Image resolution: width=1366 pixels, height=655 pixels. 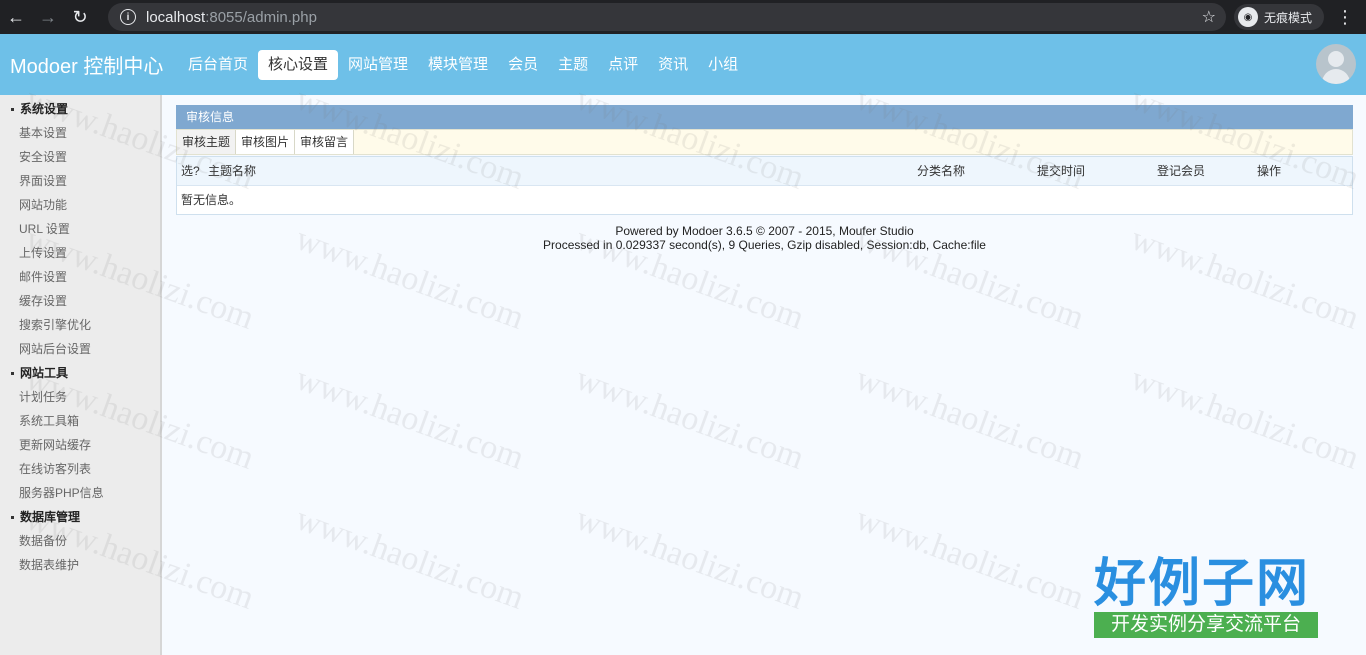 I want to click on sidebar-item-seo: 搜索引擎优化, so click(x=80, y=325).